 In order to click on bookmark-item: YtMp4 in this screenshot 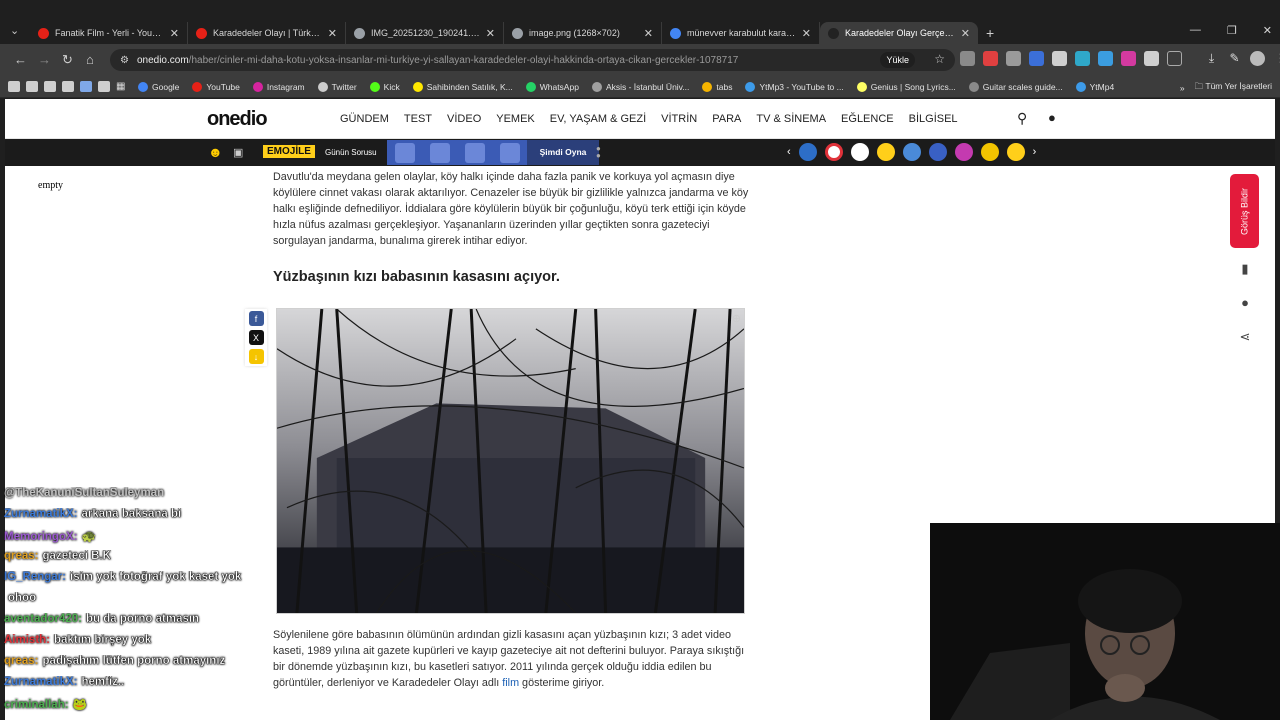, I will do `click(1094, 86)`.